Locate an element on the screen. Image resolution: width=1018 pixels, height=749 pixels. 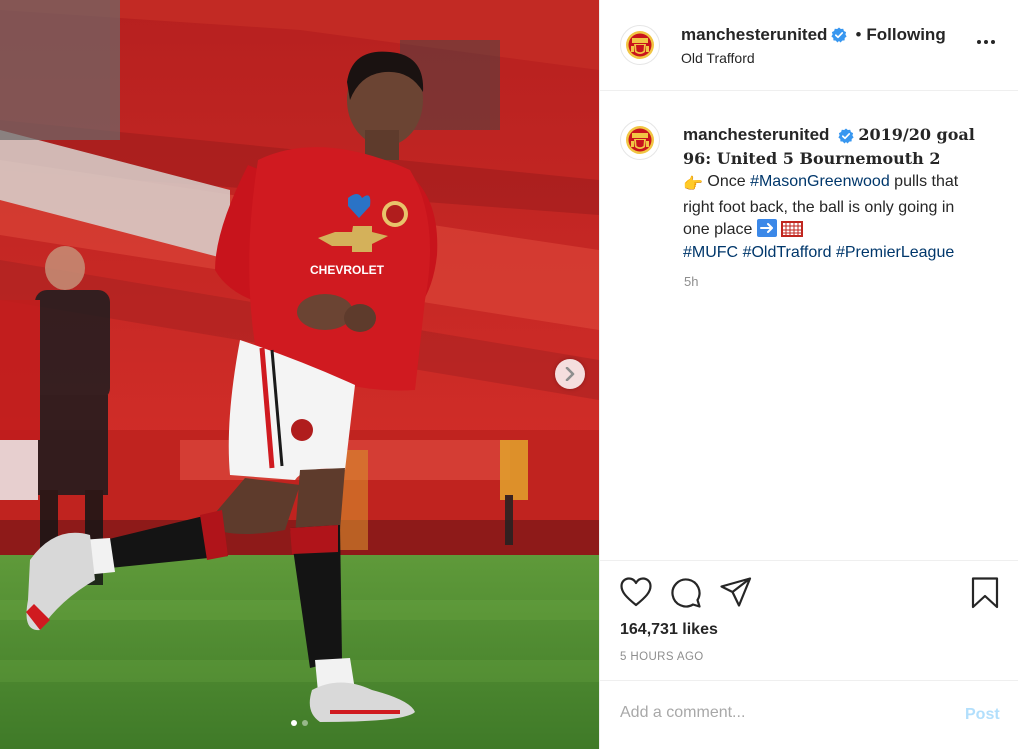
hashtag-link: #MUFC is located at coordinates (710, 252).